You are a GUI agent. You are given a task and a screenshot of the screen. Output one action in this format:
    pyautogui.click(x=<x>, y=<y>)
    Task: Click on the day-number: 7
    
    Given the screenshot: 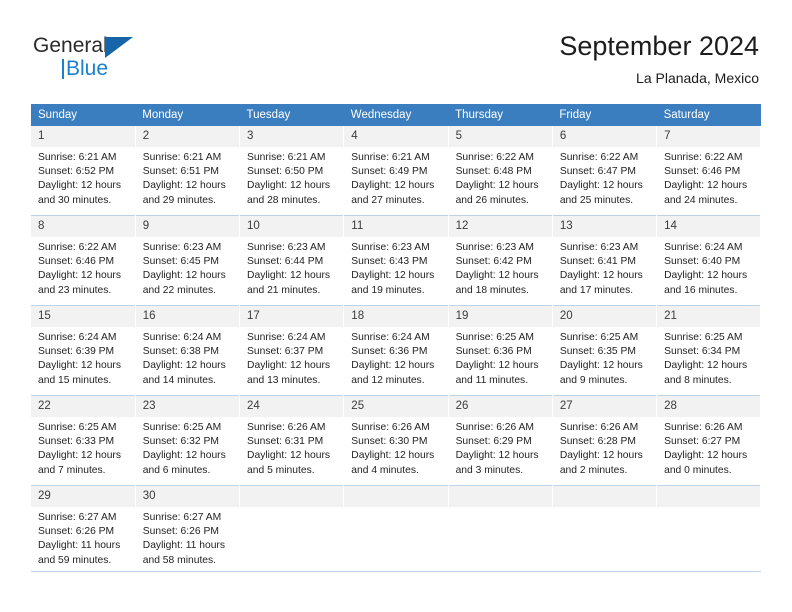 What is the action you would take?
    pyautogui.click(x=709, y=136)
    